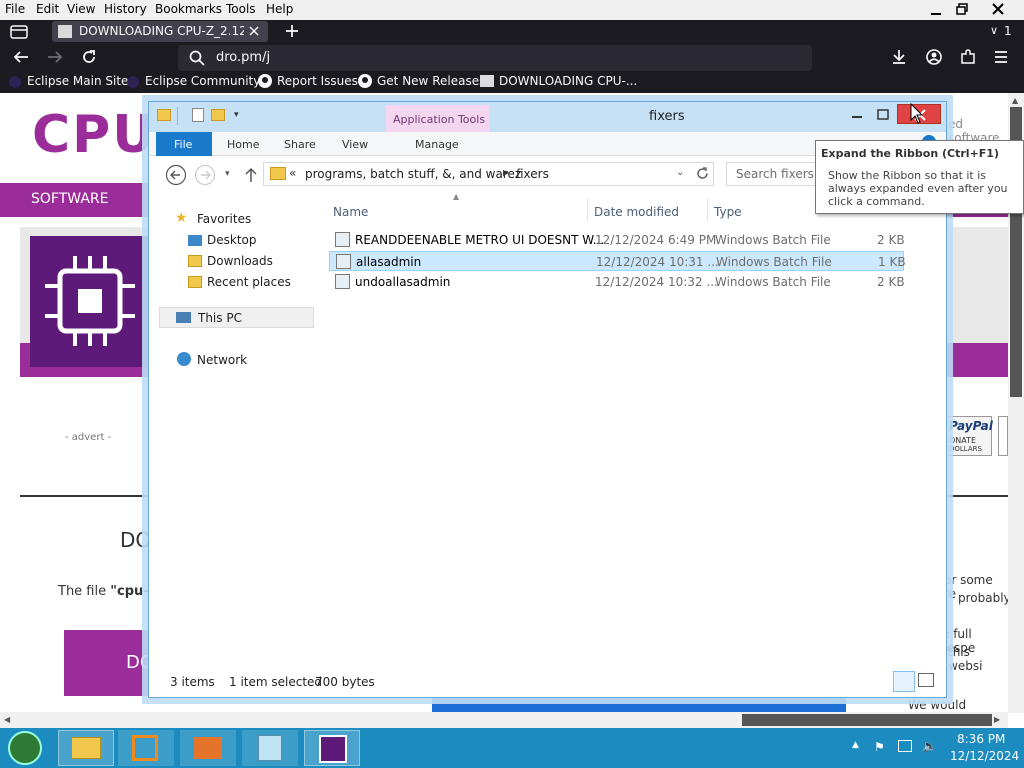 The width and height of the screenshot is (1024, 768). I want to click on nav-network: Network, so click(222, 360).